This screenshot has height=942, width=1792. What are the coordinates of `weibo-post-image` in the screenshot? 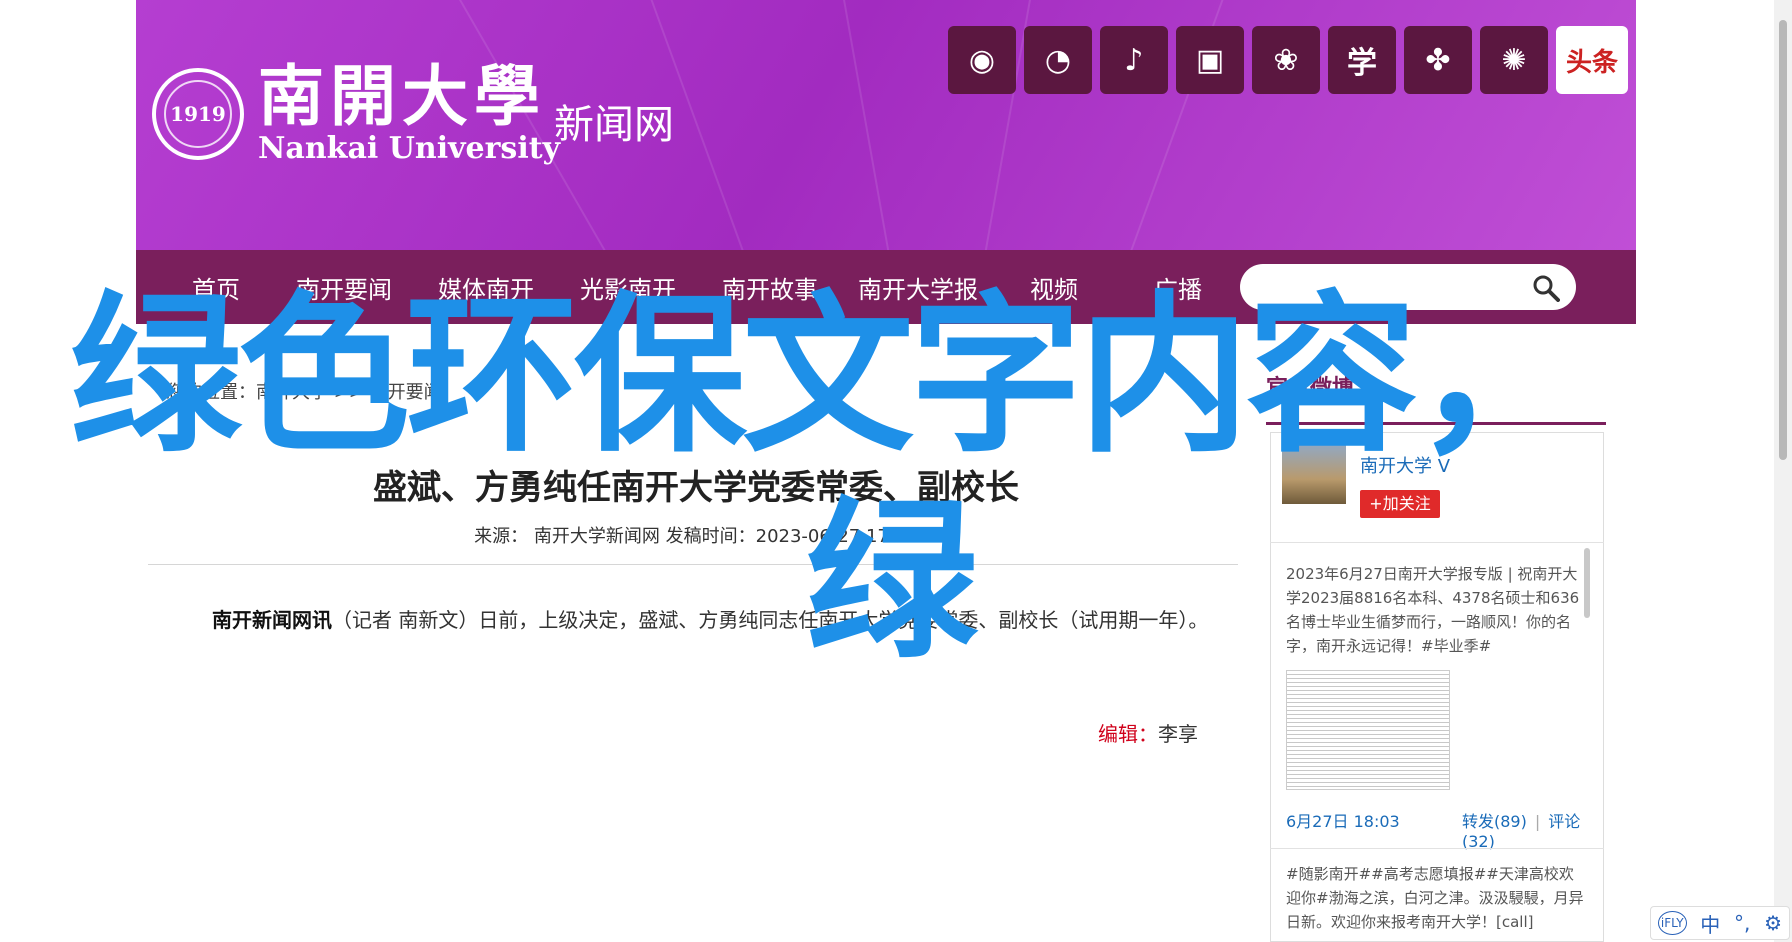 It's located at (1368, 730).